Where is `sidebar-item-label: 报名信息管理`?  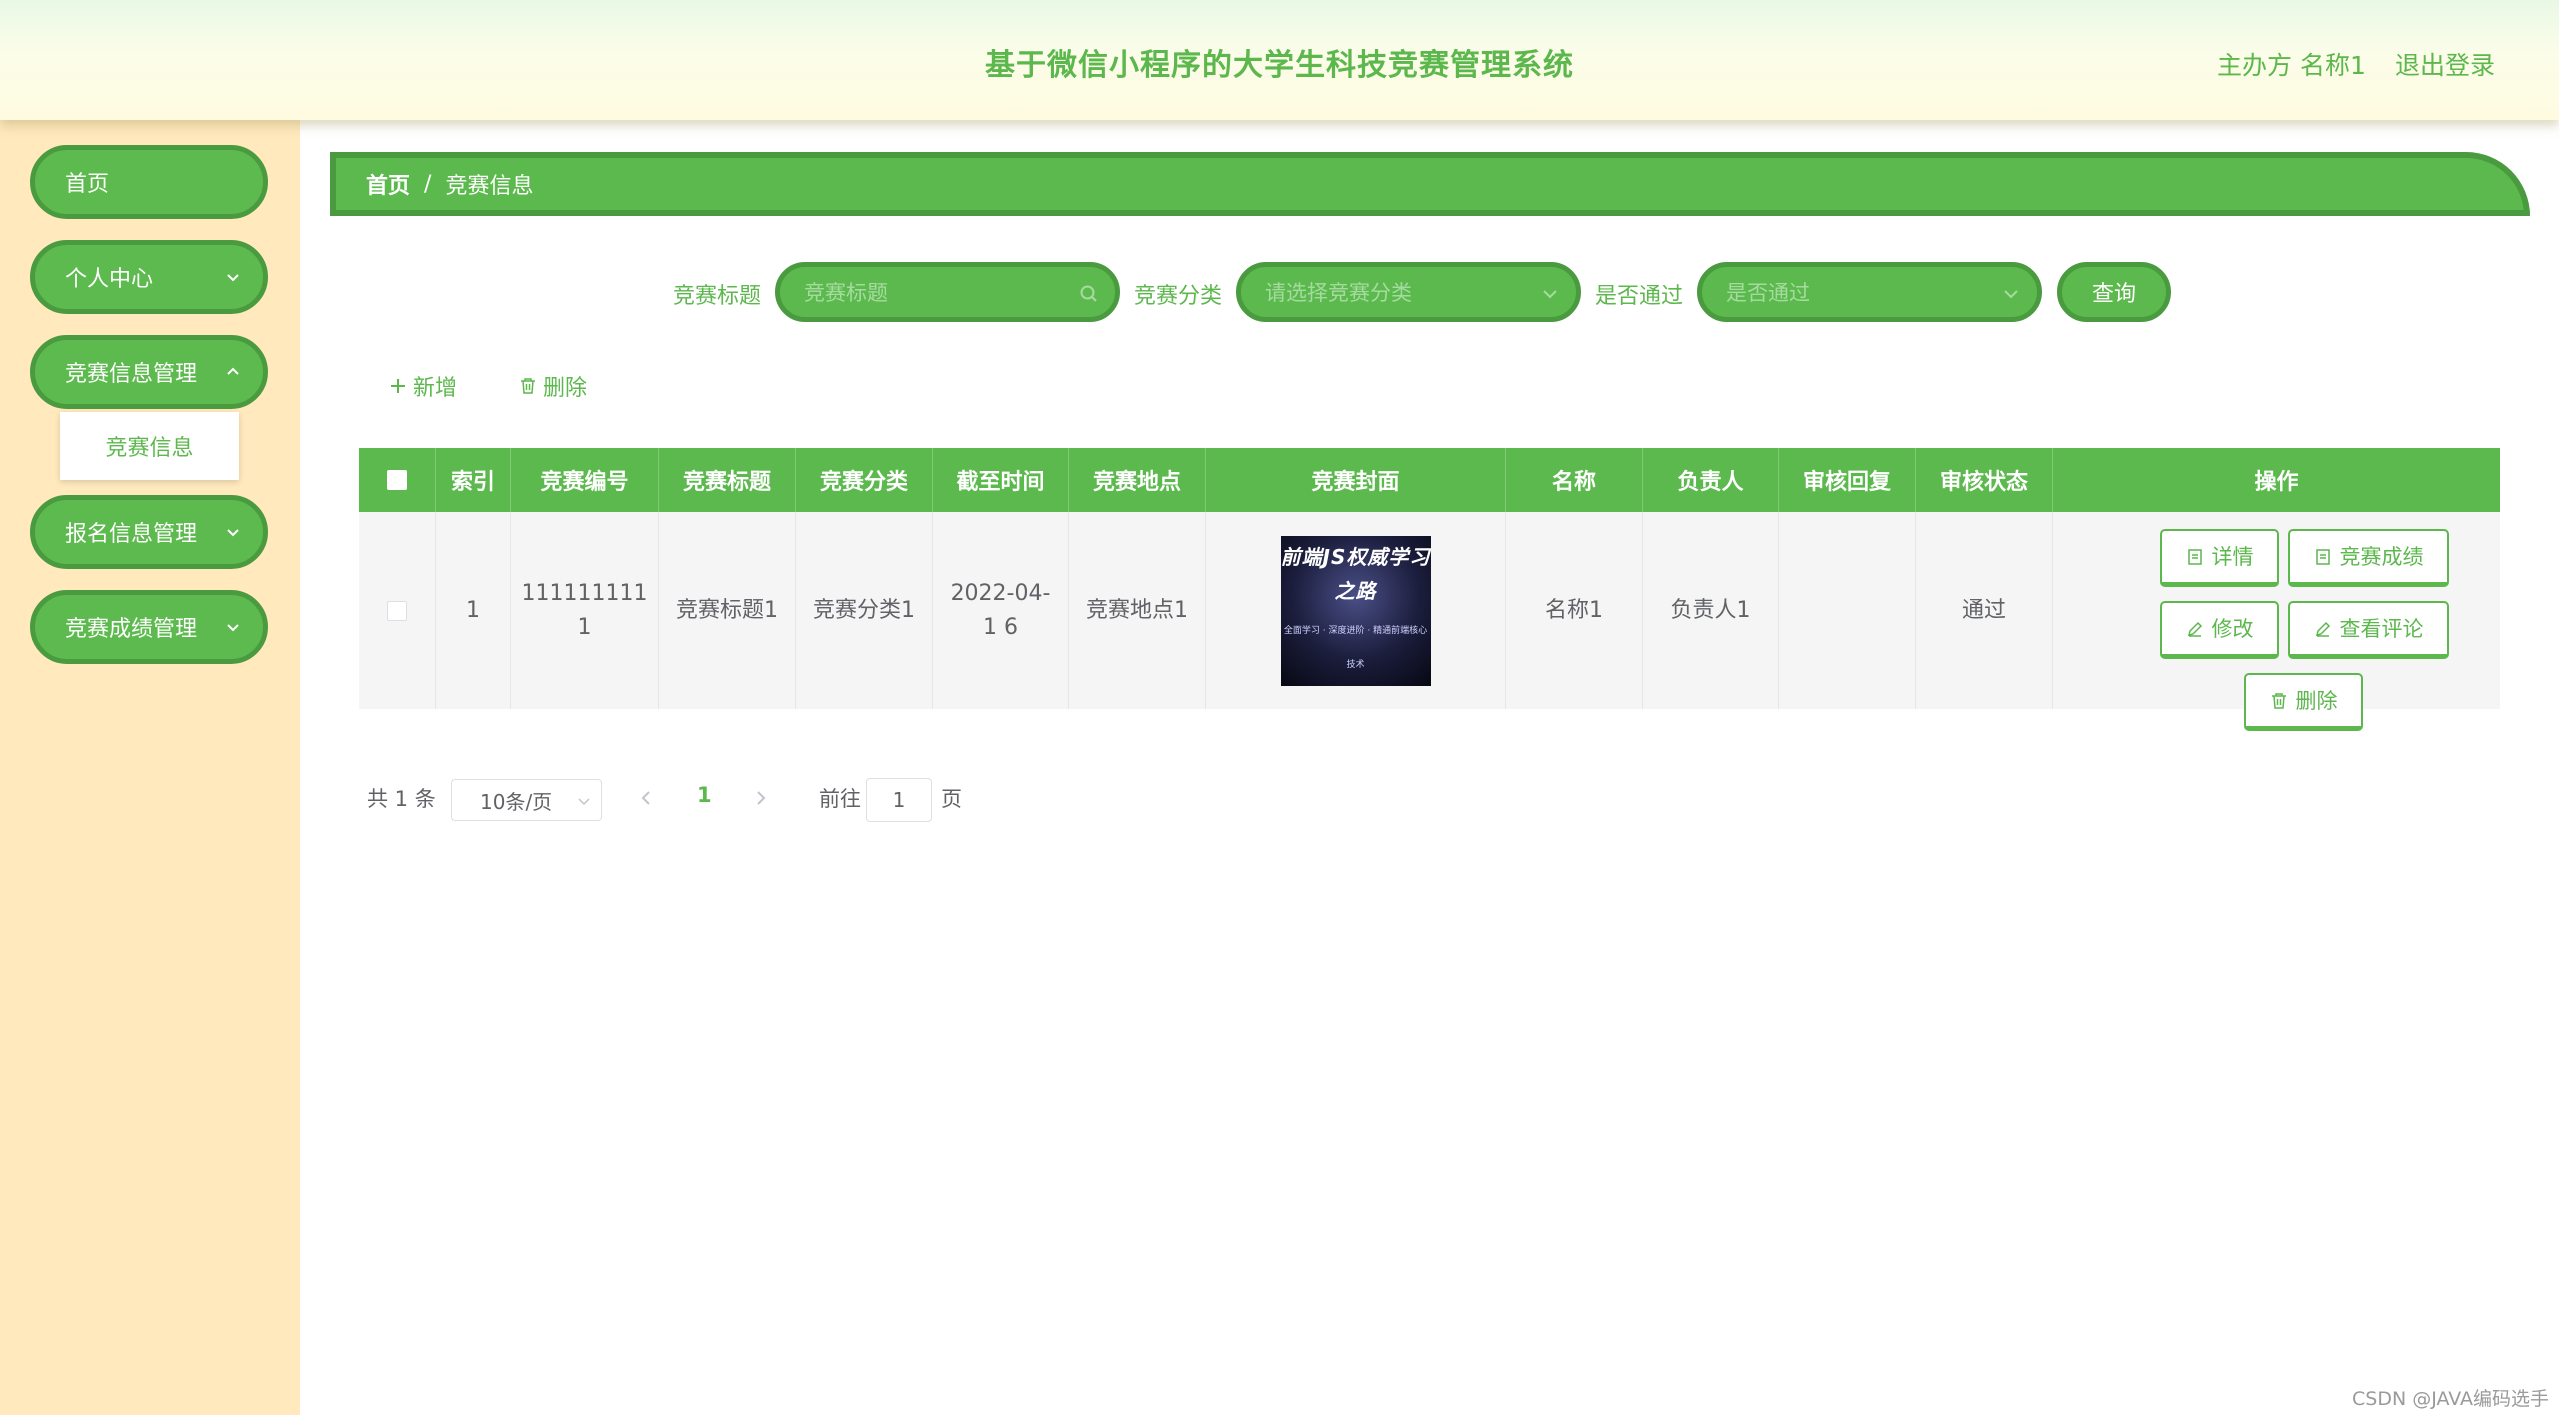 sidebar-item-label: 报名信息管理 is located at coordinates (131, 534).